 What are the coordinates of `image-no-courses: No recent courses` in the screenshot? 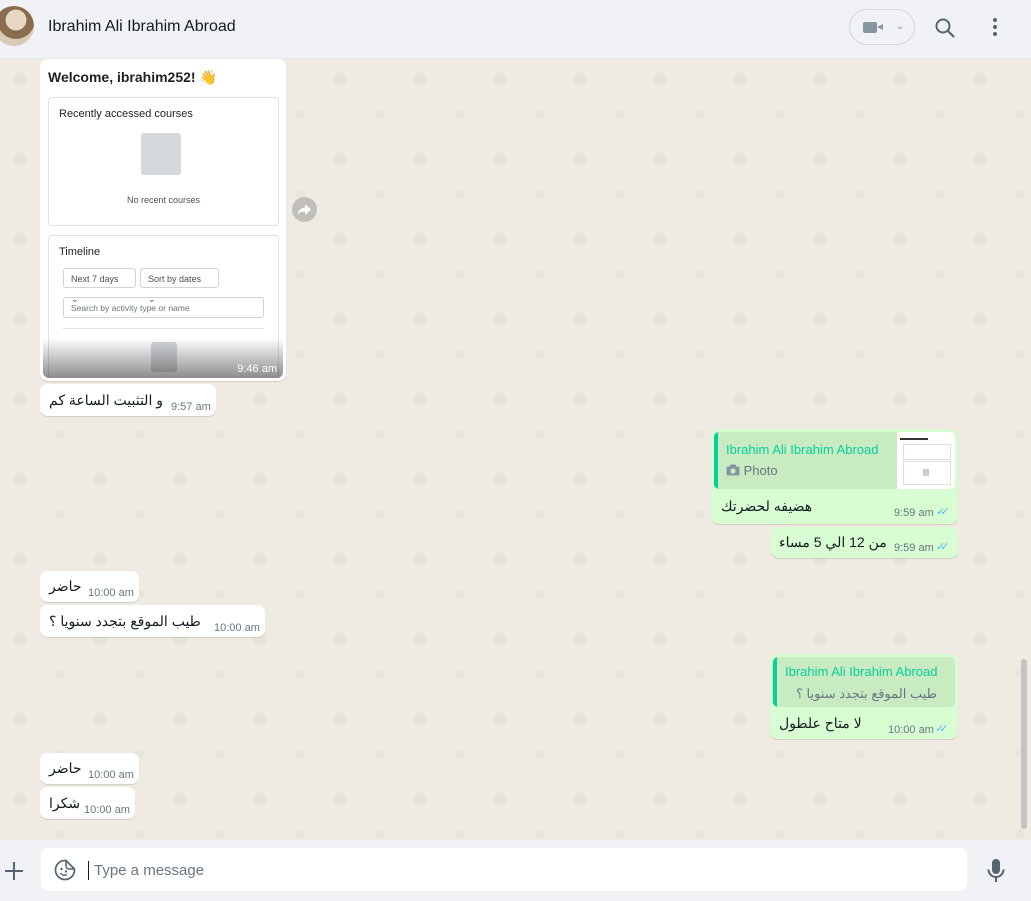 It's located at (163, 200).